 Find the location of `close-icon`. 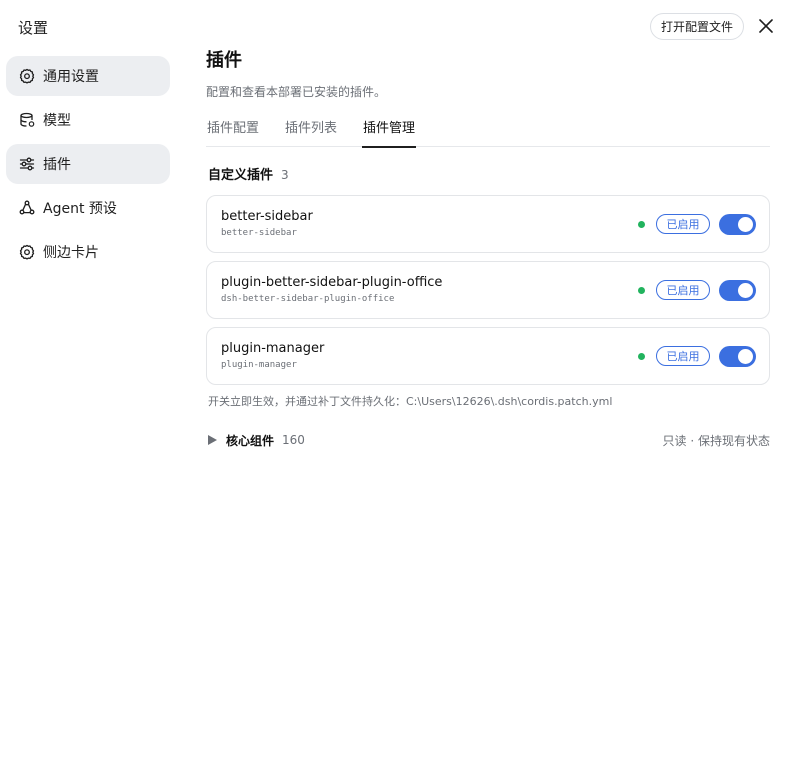

close-icon is located at coordinates (766, 26).